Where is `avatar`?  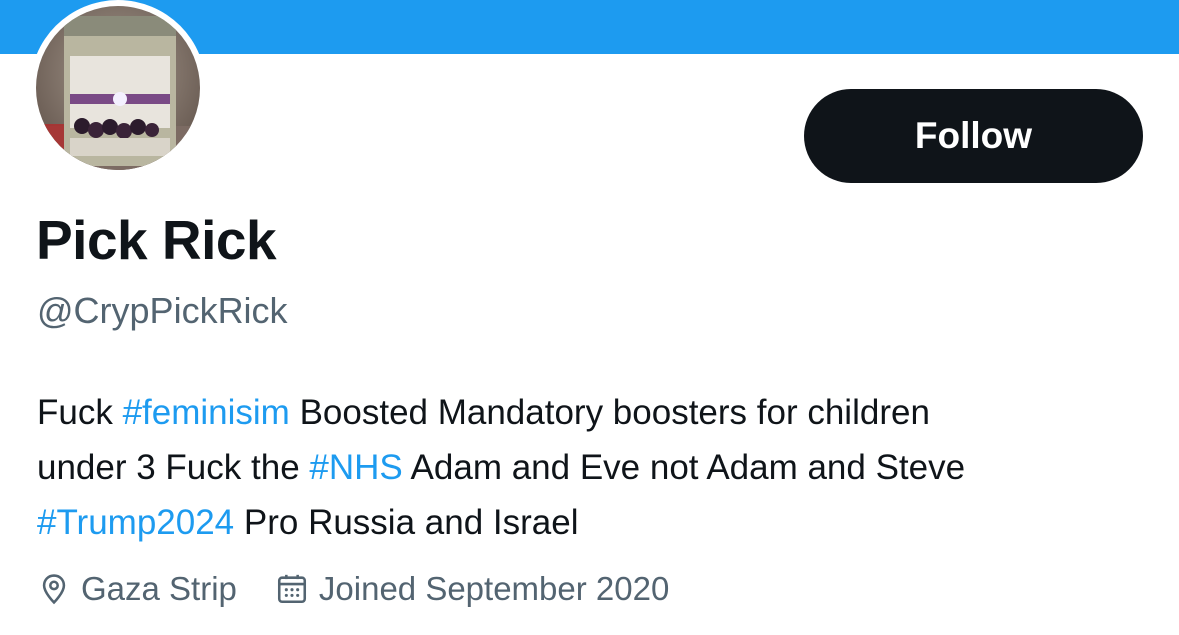
avatar is located at coordinates (118, 88).